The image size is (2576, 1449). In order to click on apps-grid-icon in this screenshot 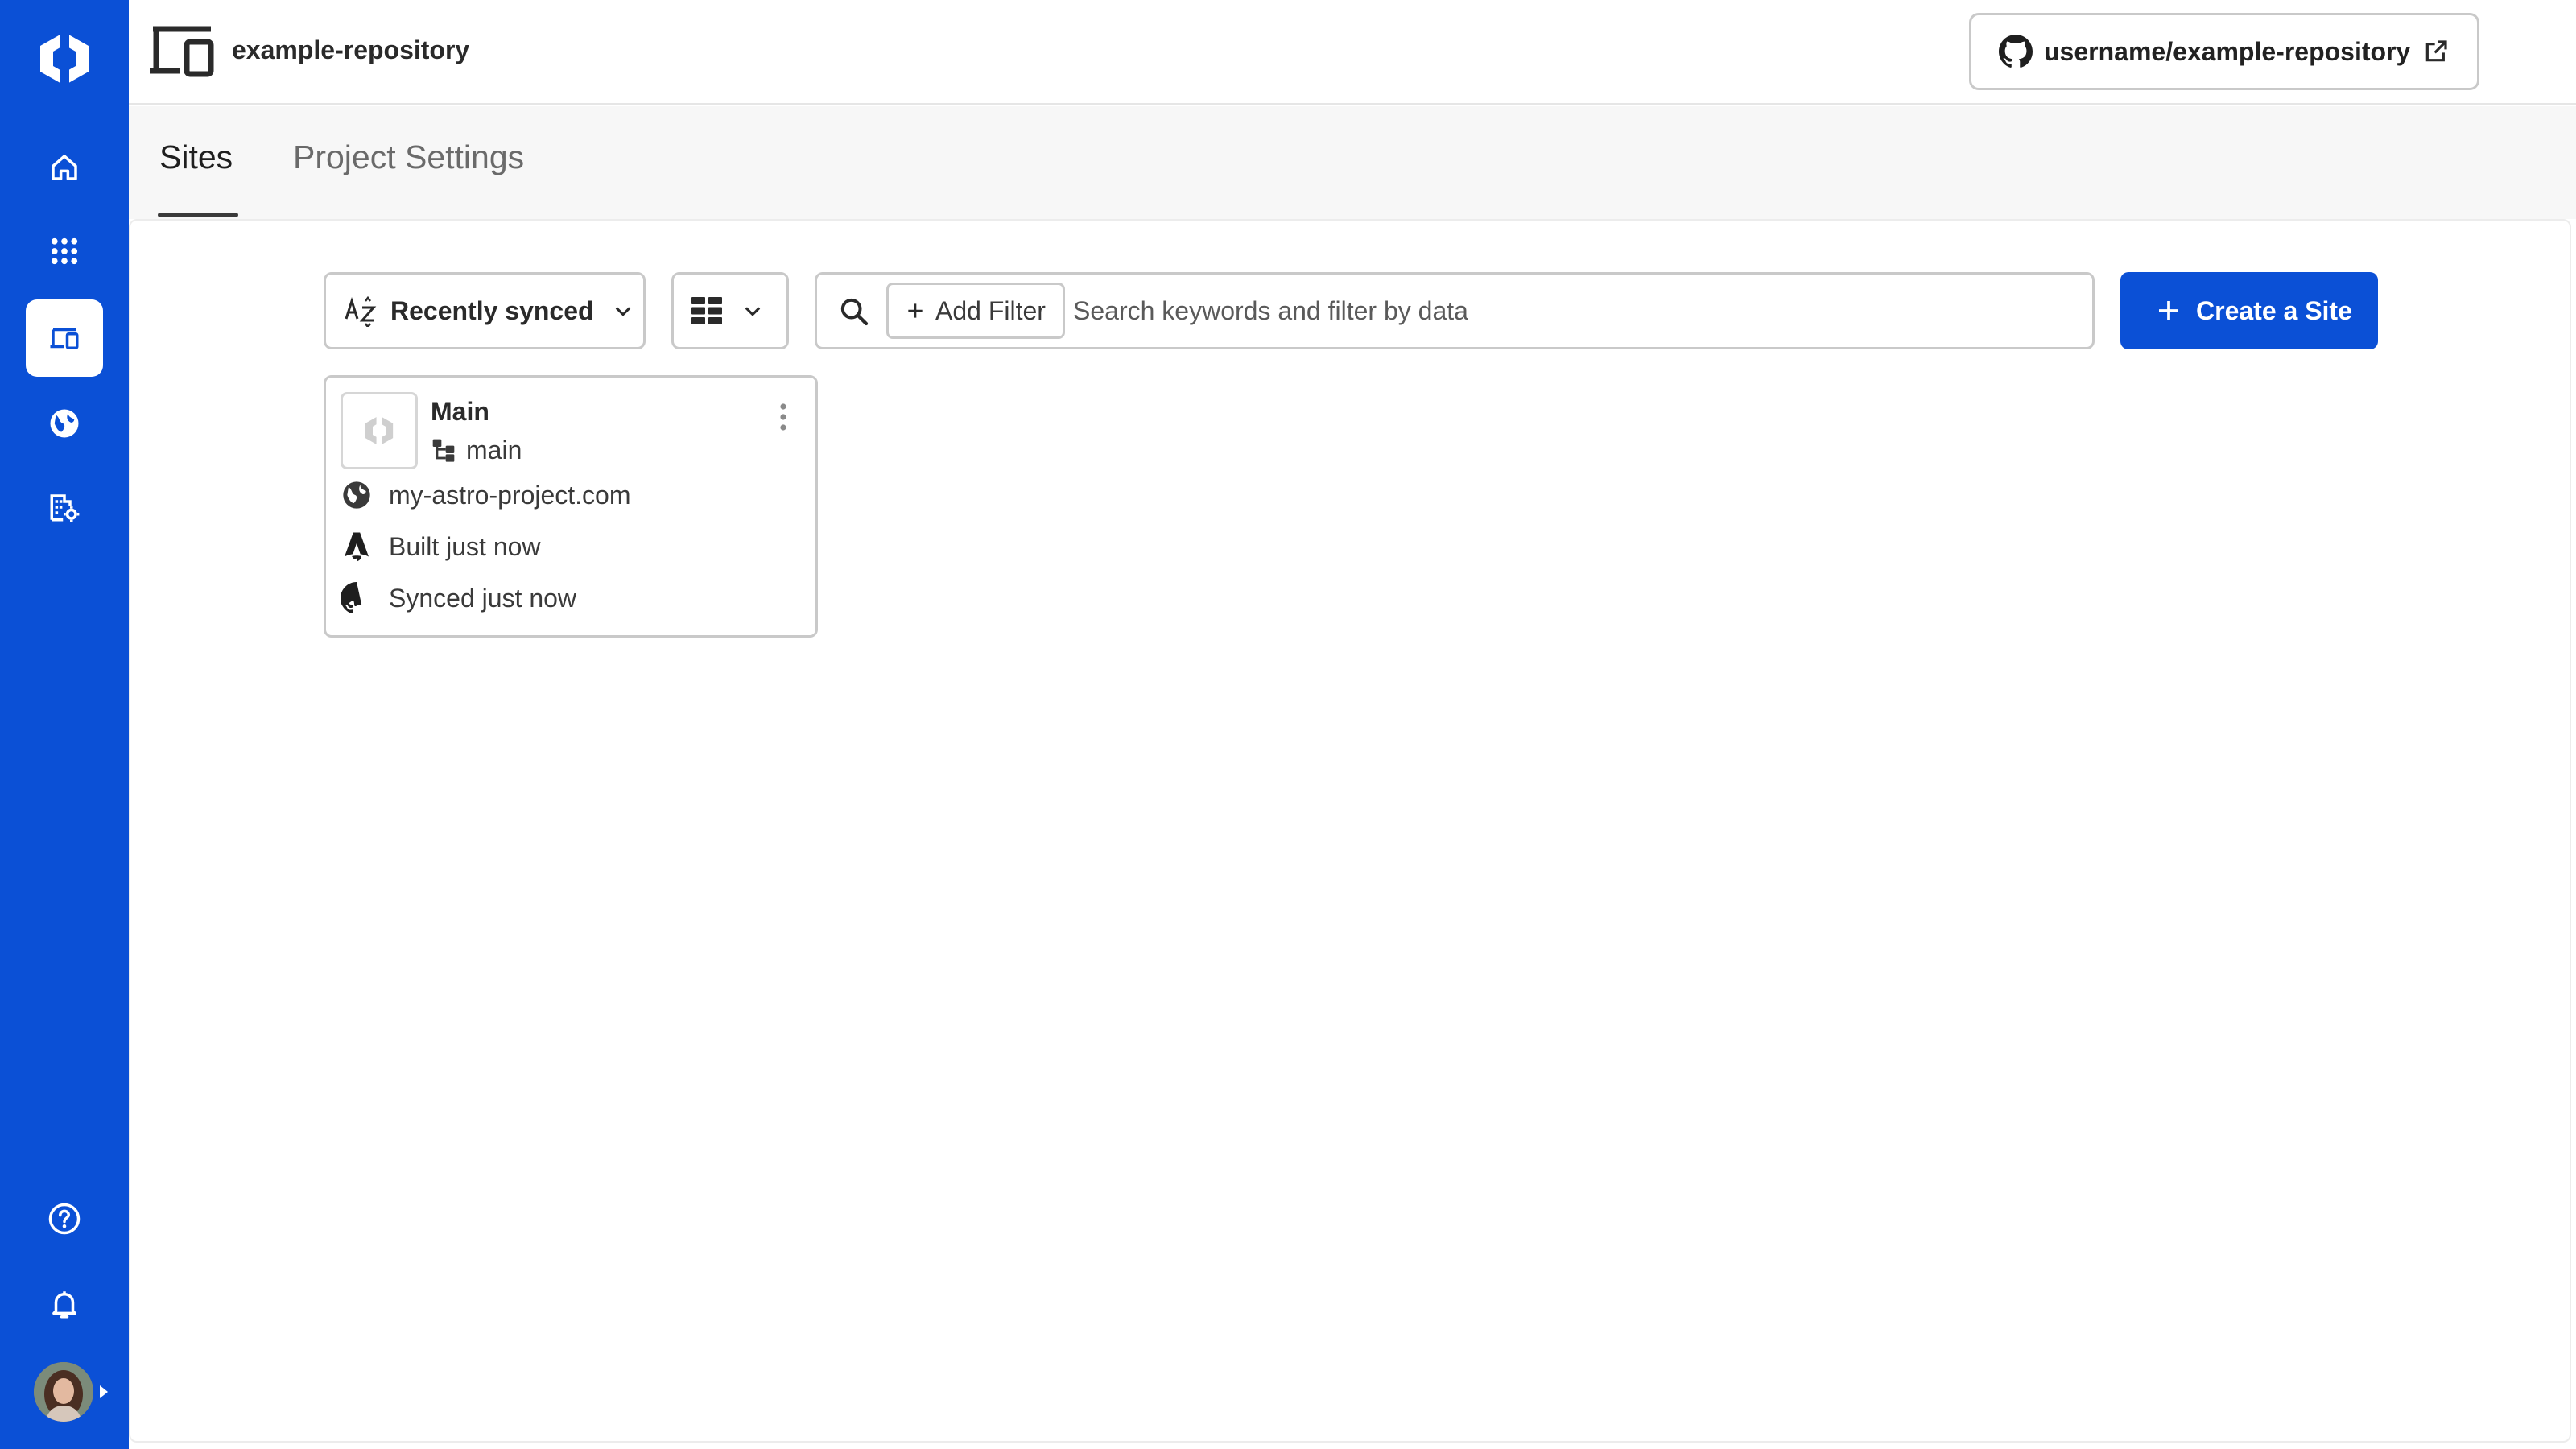, I will do `click(64, 251)`.